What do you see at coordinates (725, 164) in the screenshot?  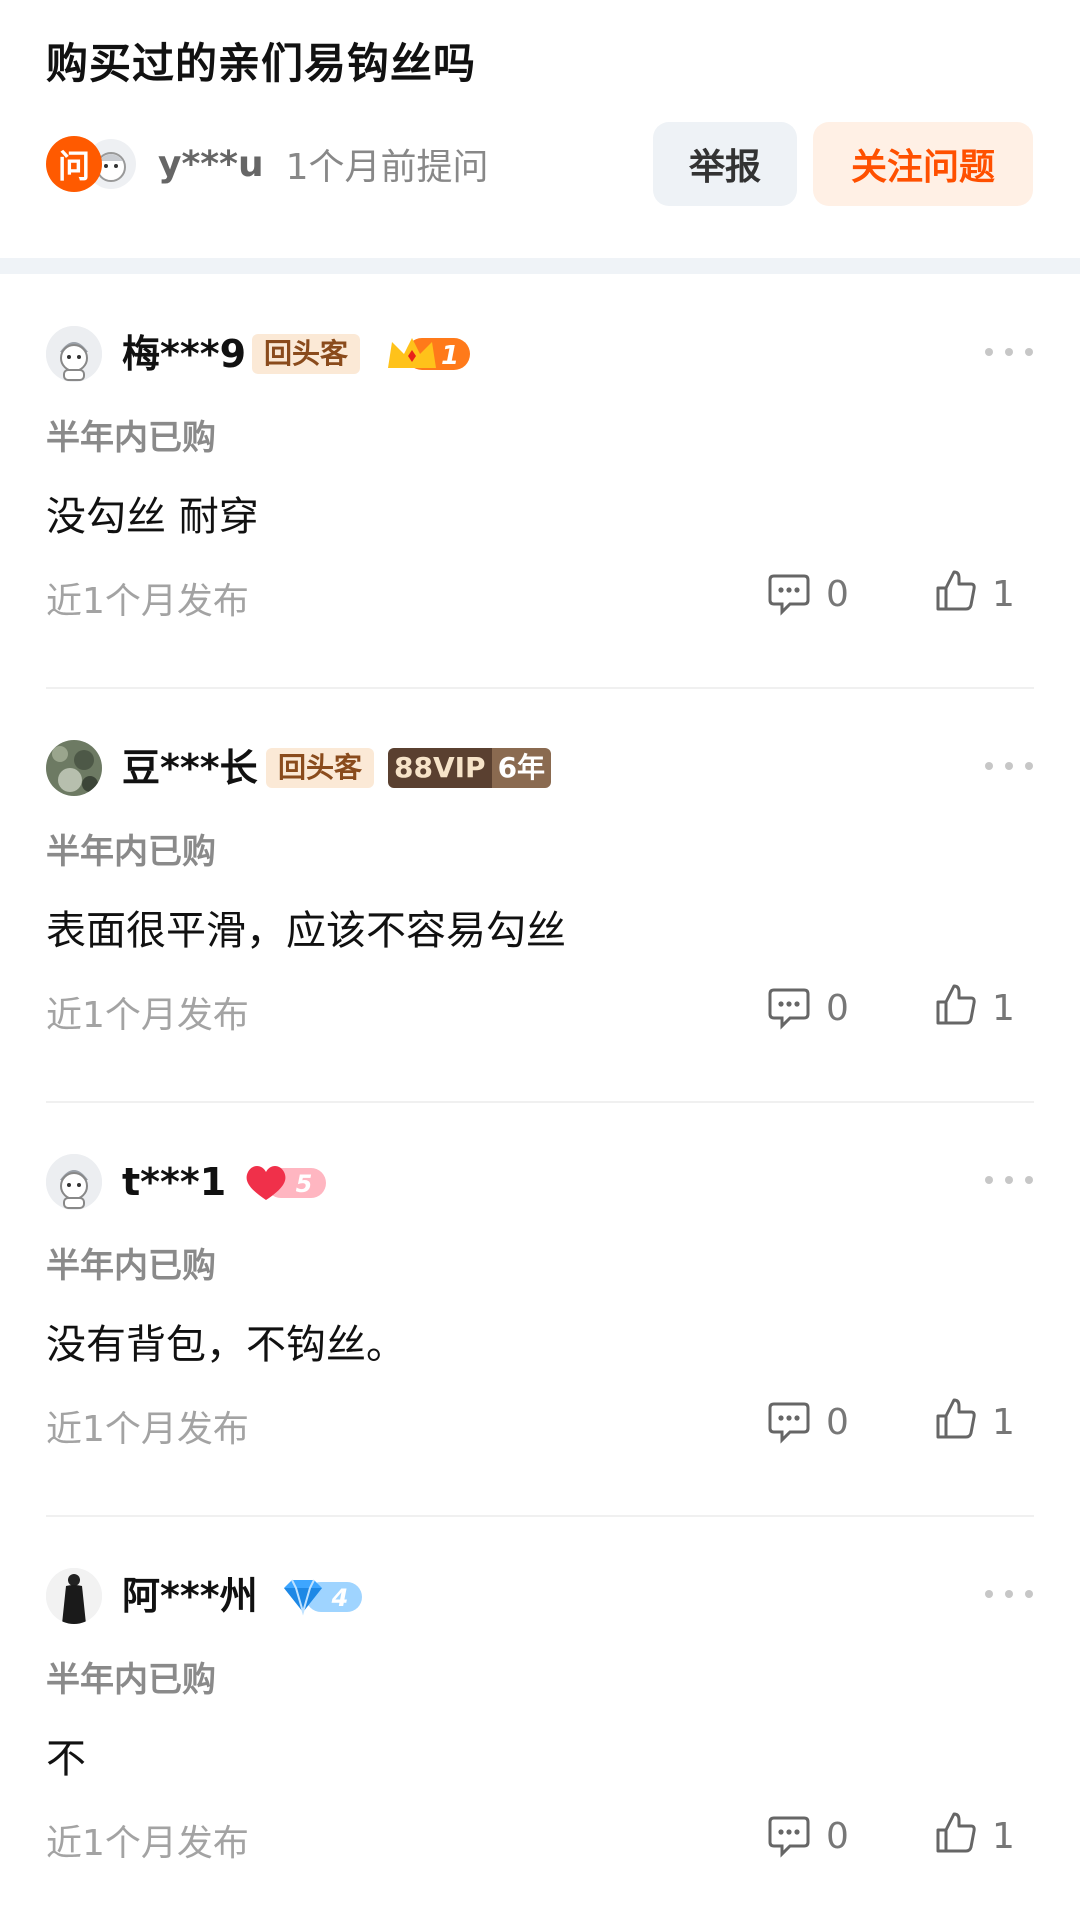 I see `report-button: 举报` at bounding box center [725, 164].